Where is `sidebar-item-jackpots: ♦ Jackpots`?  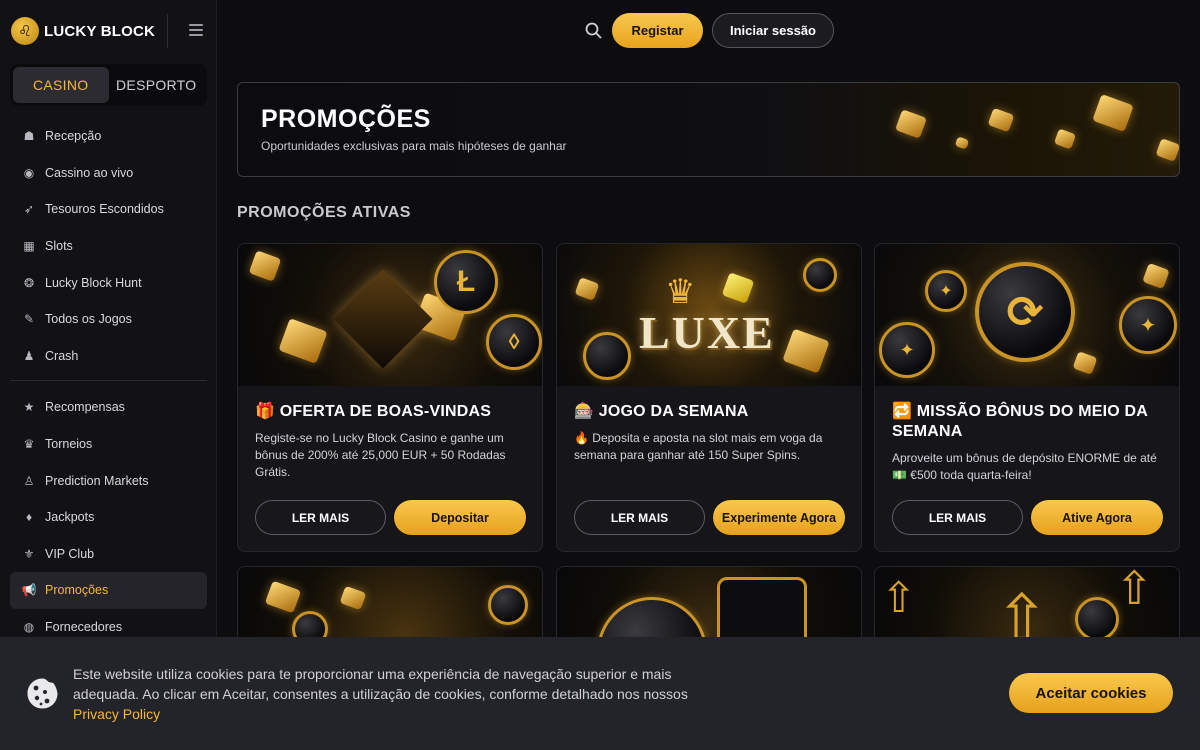 sidebar-item-jackpots: ♦ Jackpots is located at coordinates (108, 517).